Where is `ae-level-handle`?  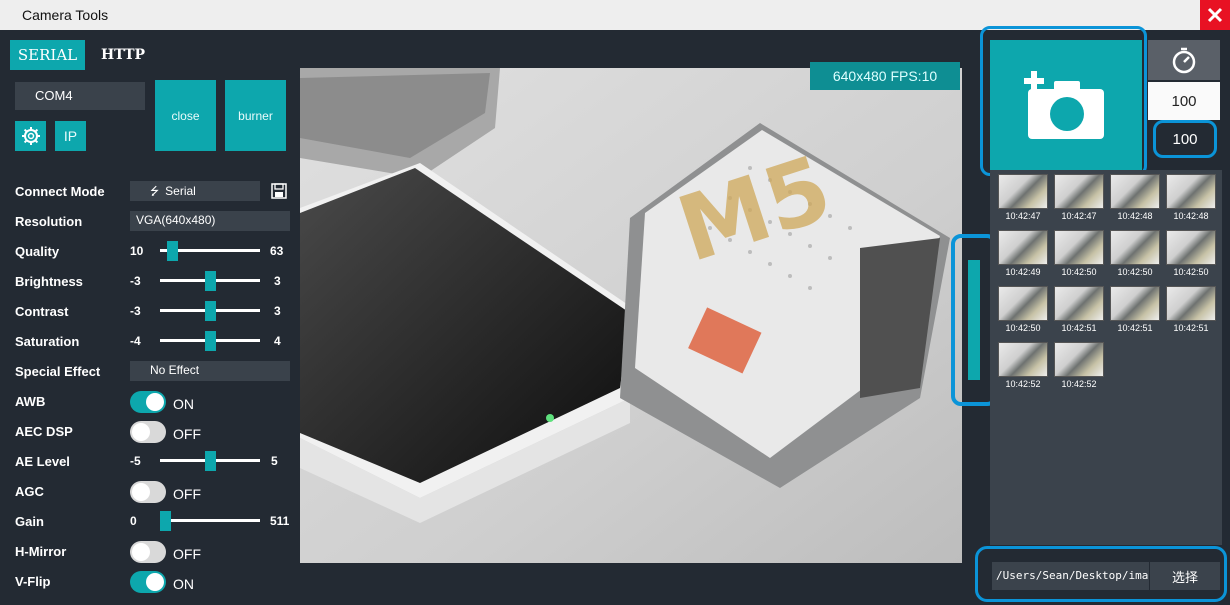
ae-level-handle is located at coordinates (210, 461).